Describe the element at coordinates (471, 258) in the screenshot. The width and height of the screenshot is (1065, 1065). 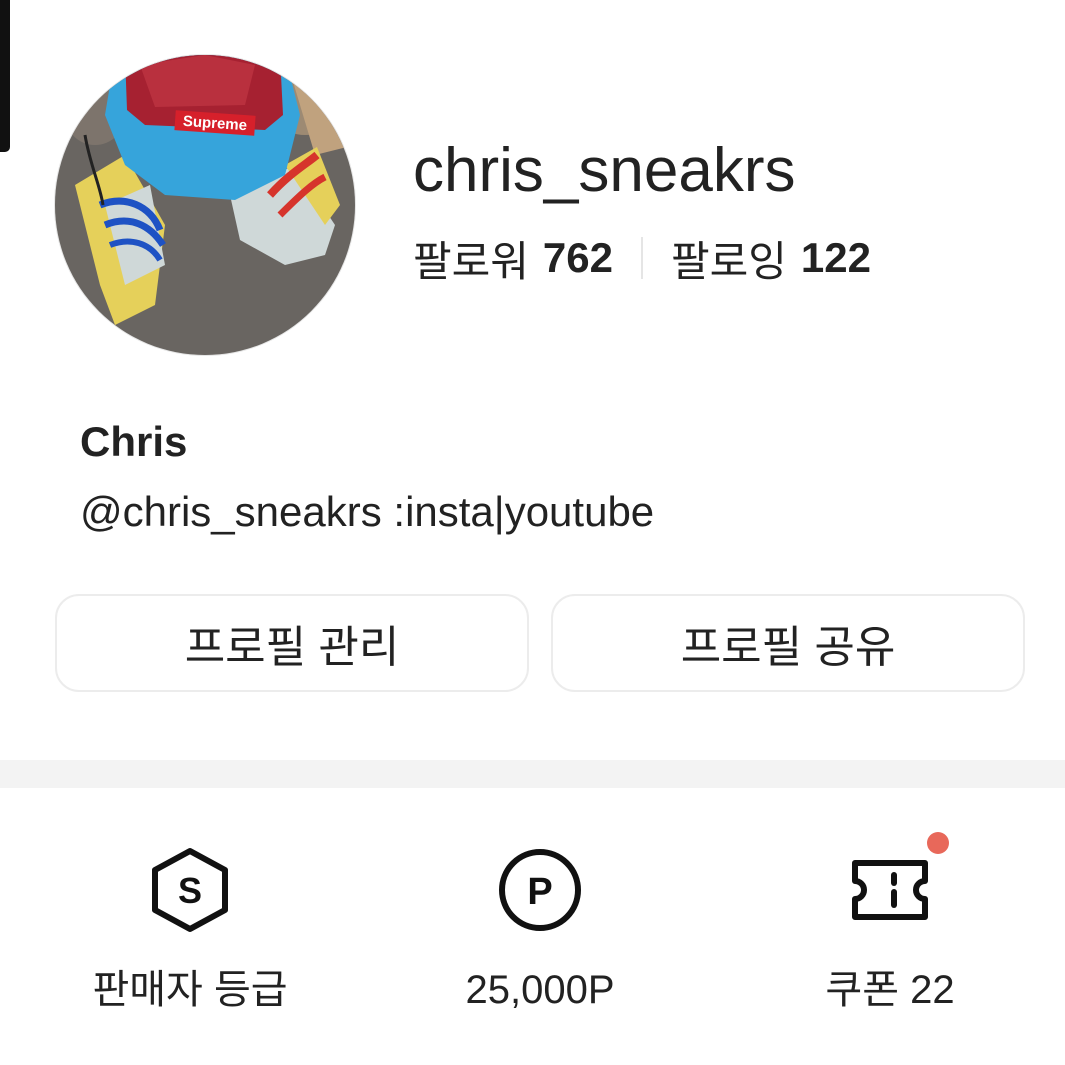
I see `followers-label: 팔로워` at that location.